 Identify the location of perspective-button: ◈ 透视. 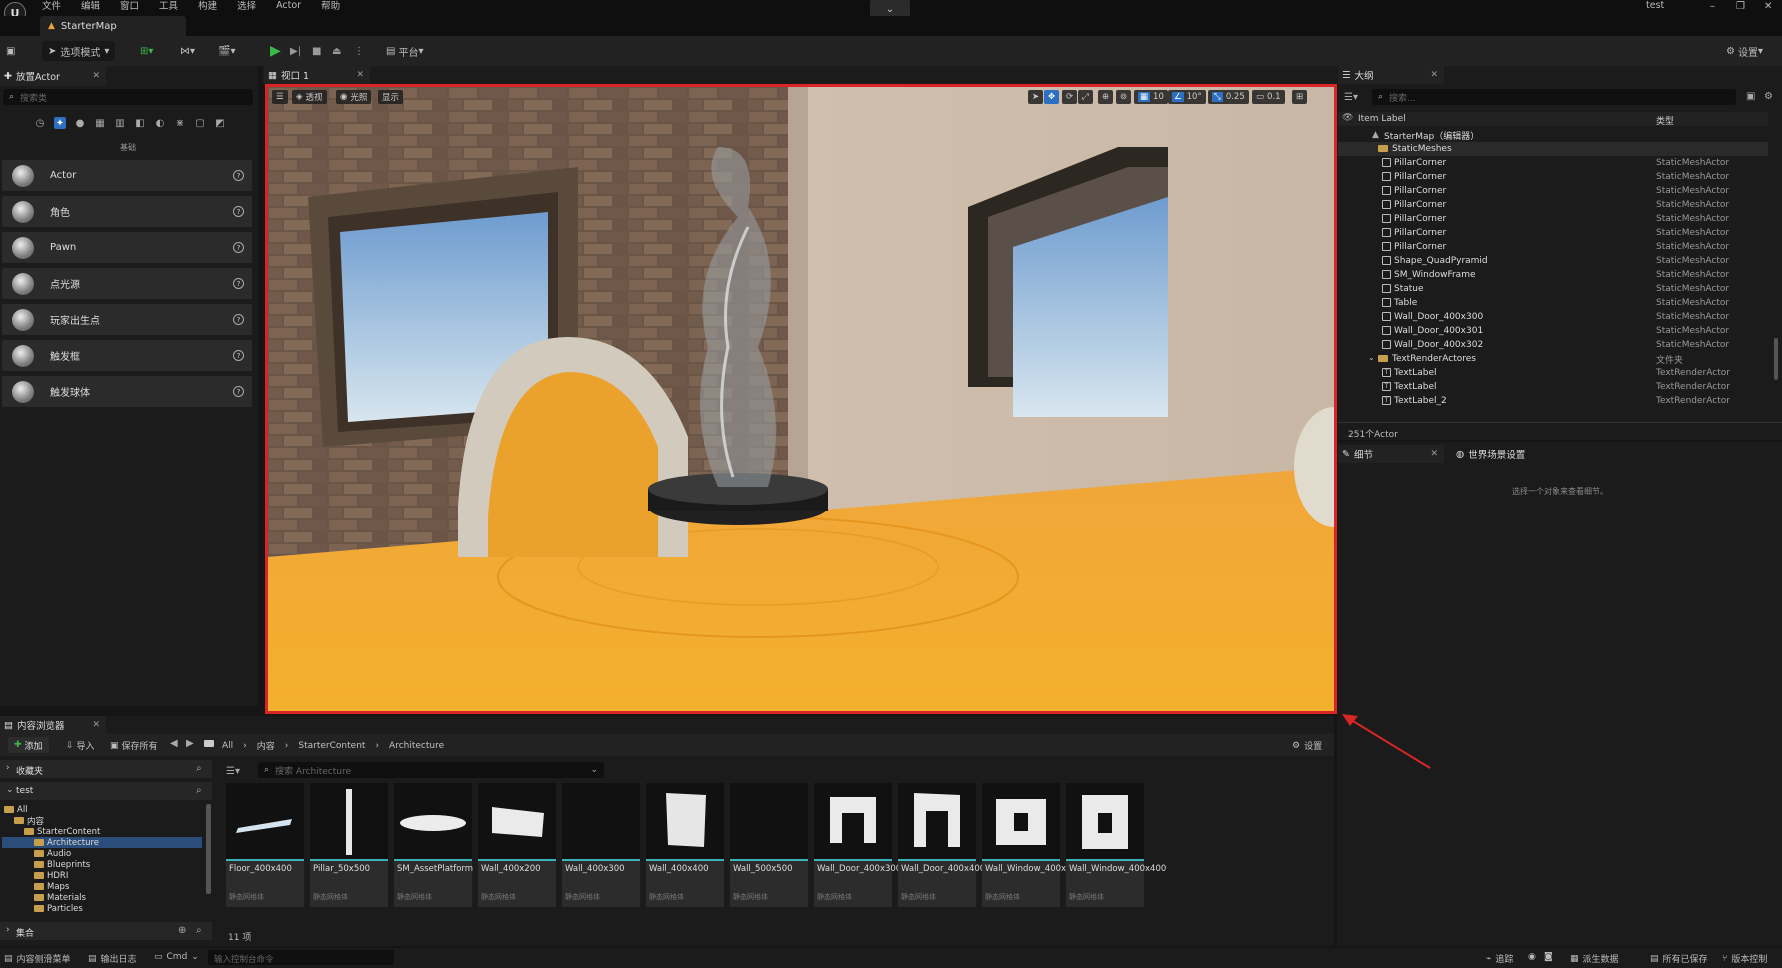
(309, 97).